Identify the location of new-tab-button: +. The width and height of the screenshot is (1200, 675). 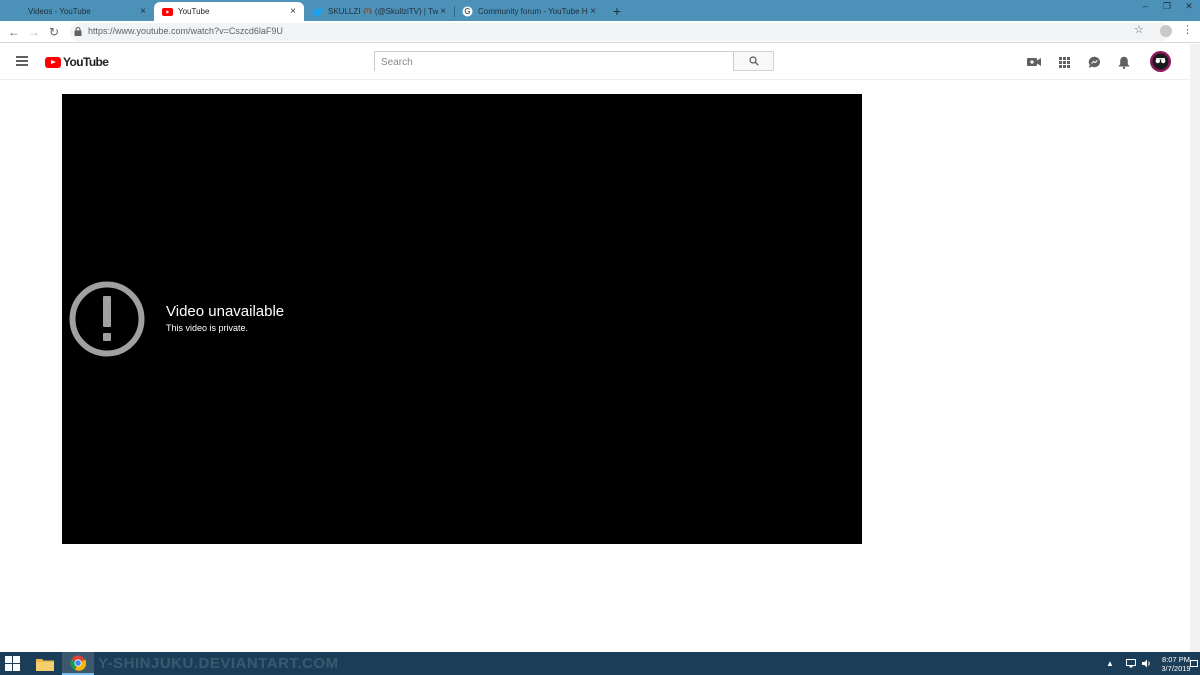
(617, 11).